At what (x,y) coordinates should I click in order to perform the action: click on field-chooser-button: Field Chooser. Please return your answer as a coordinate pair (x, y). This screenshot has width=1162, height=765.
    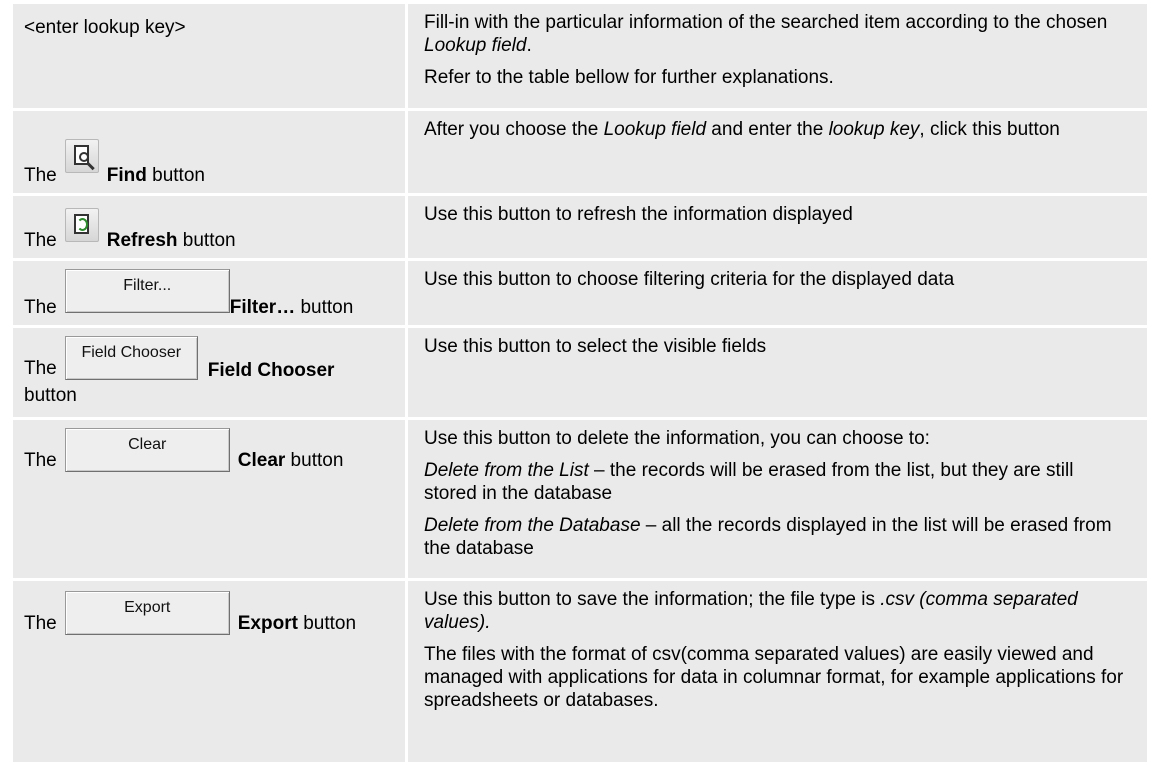
    Looking at the image, I should click on (131, 358).